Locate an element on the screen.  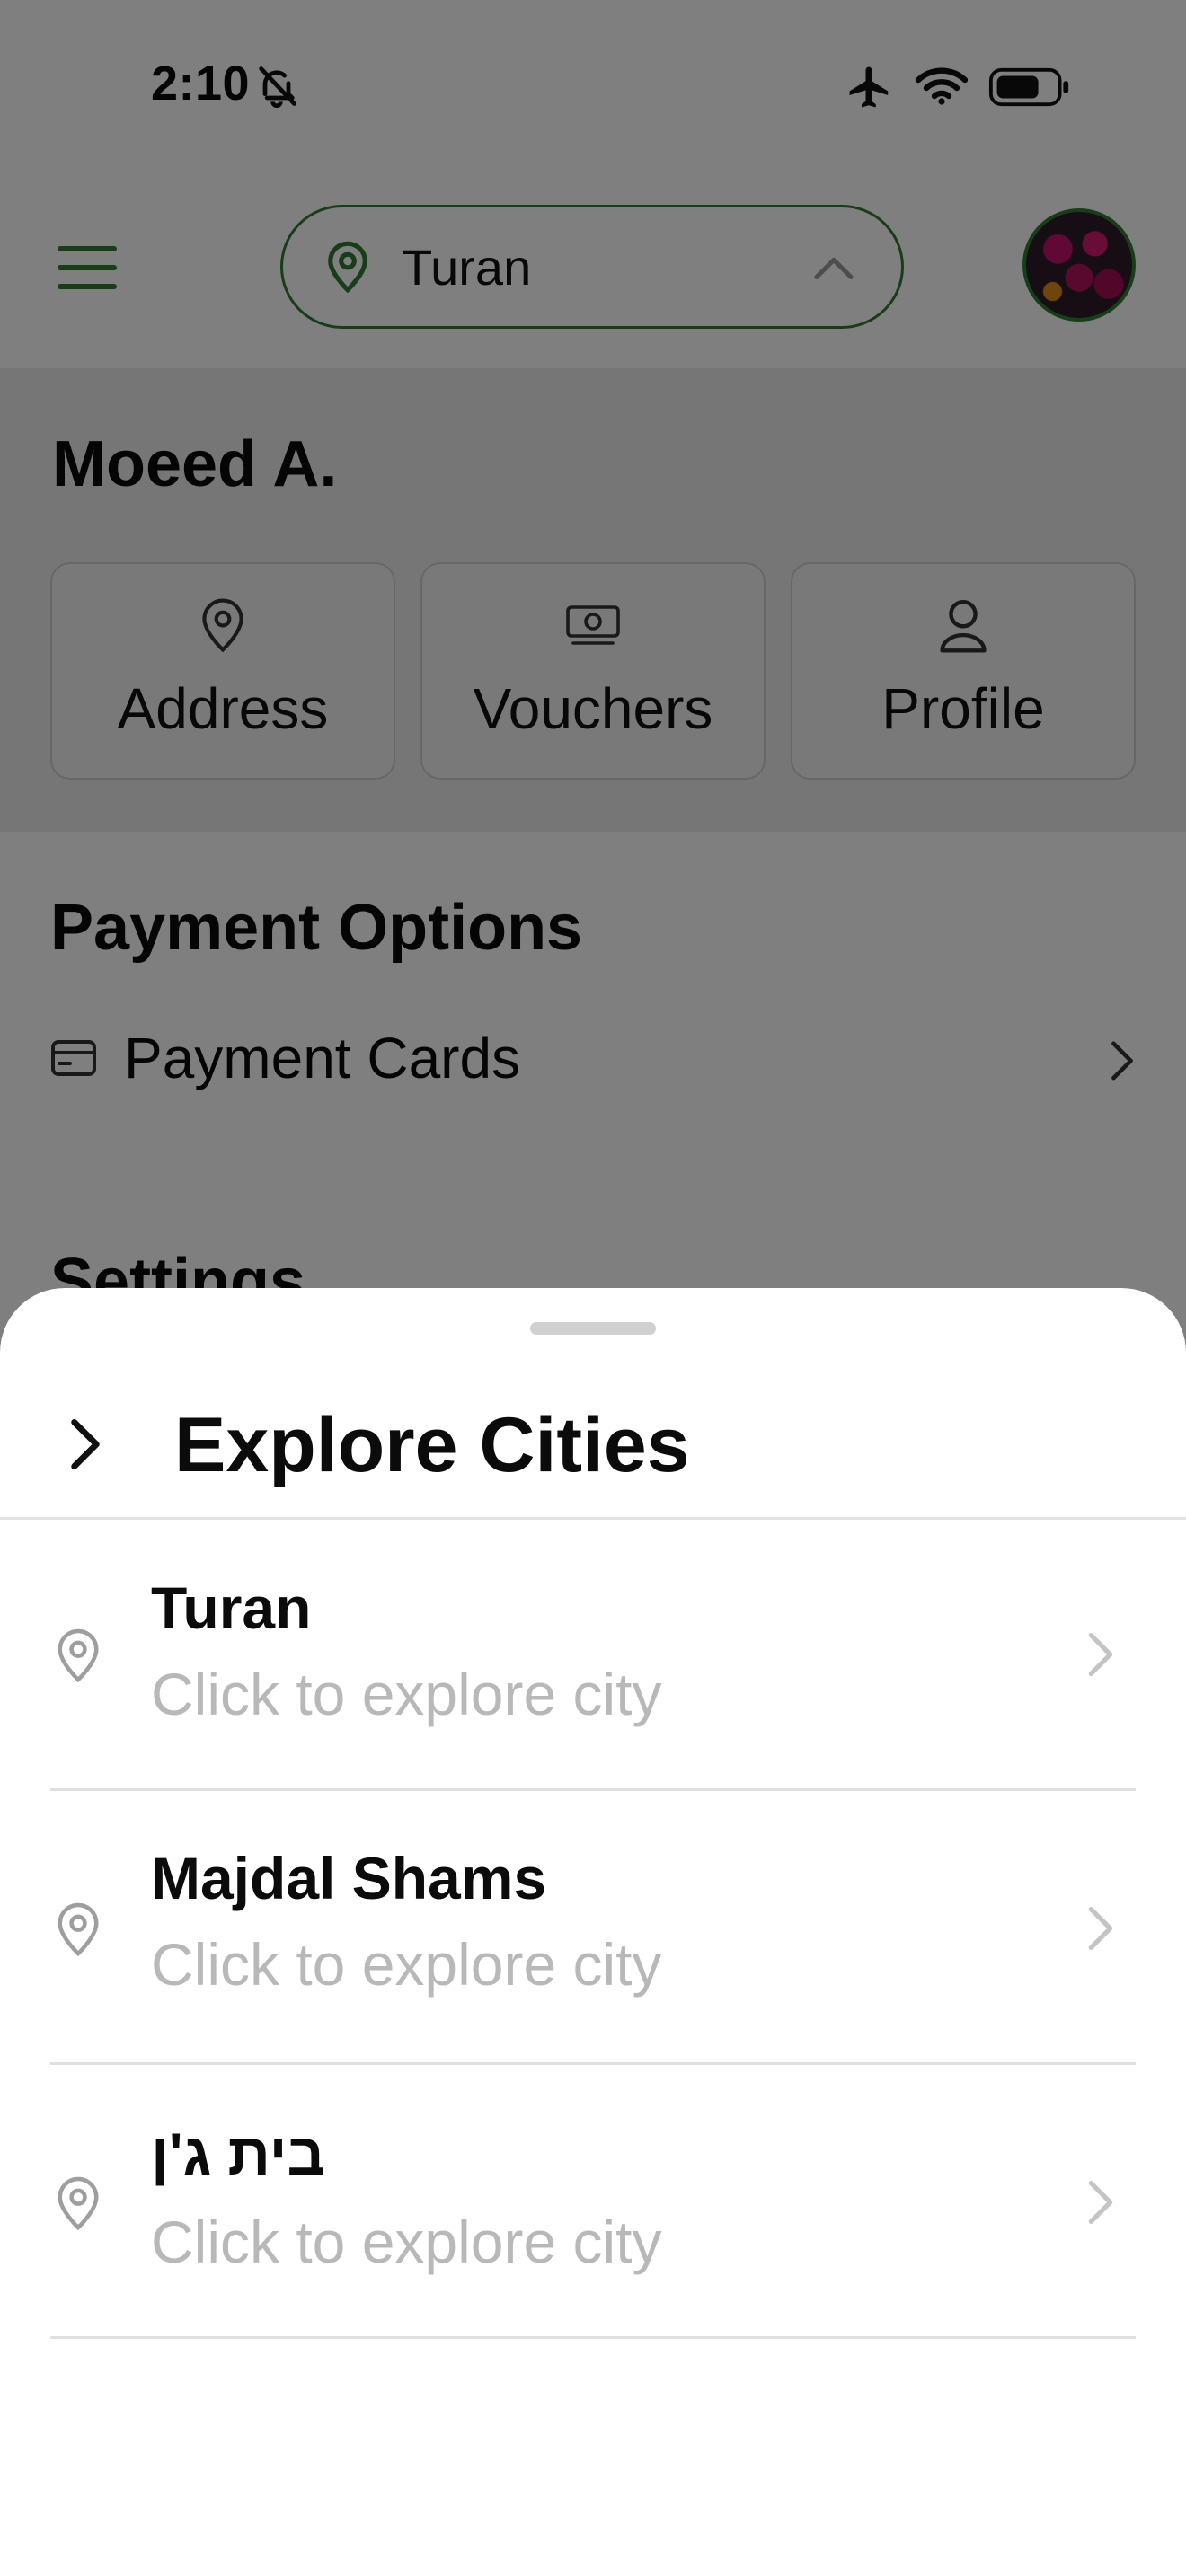
city-item-beit-jann: בית ג'ן Click to explore city is located at coordinates (593, 2203).